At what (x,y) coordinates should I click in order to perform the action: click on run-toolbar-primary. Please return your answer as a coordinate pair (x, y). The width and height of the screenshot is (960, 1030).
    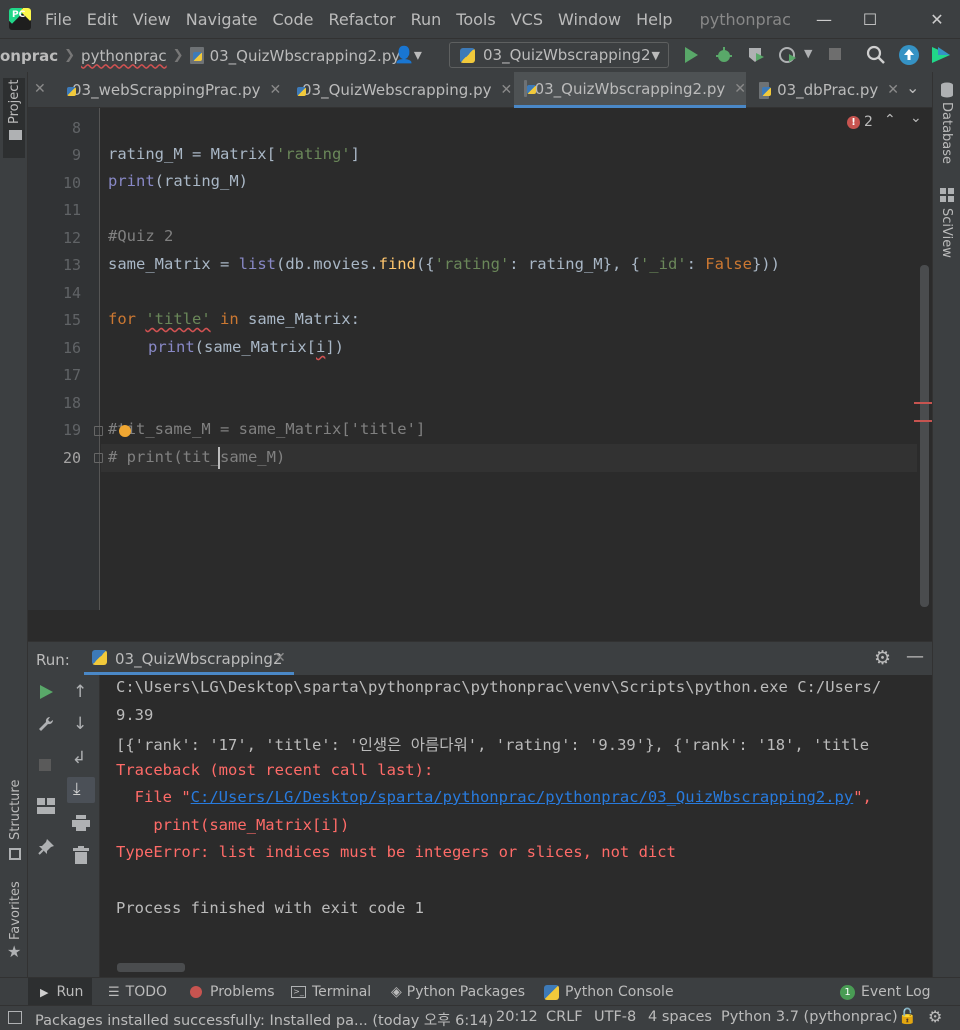
    Looking at the image, I should click on (45, 826).